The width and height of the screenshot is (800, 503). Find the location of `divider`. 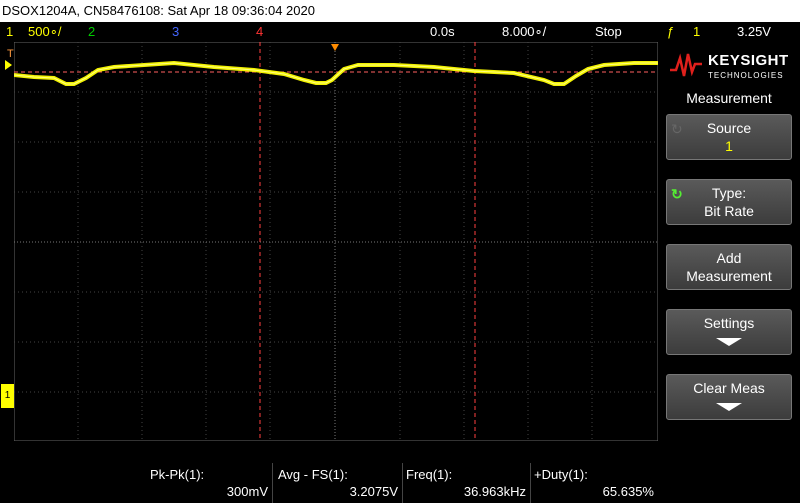

divider is located at coordinates (272, 483).